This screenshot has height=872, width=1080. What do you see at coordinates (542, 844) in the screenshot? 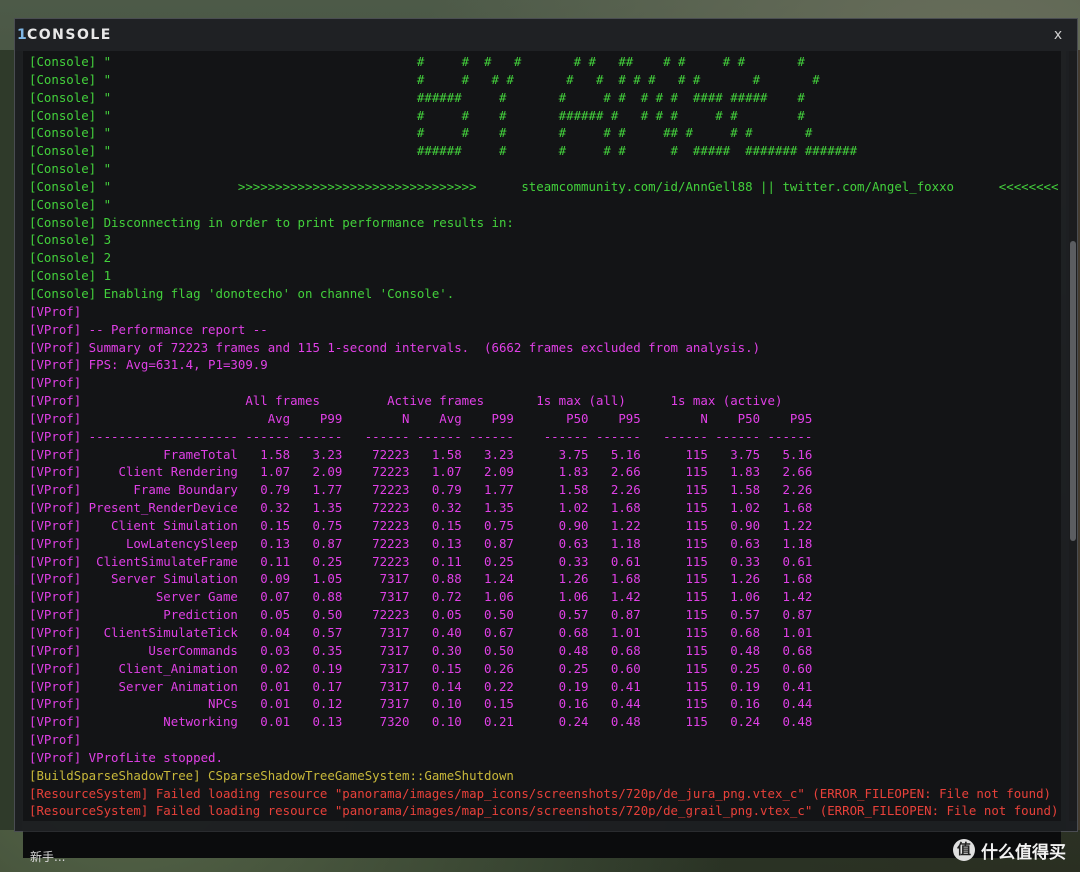
I see `console-input` at bounding box center [542, 844].